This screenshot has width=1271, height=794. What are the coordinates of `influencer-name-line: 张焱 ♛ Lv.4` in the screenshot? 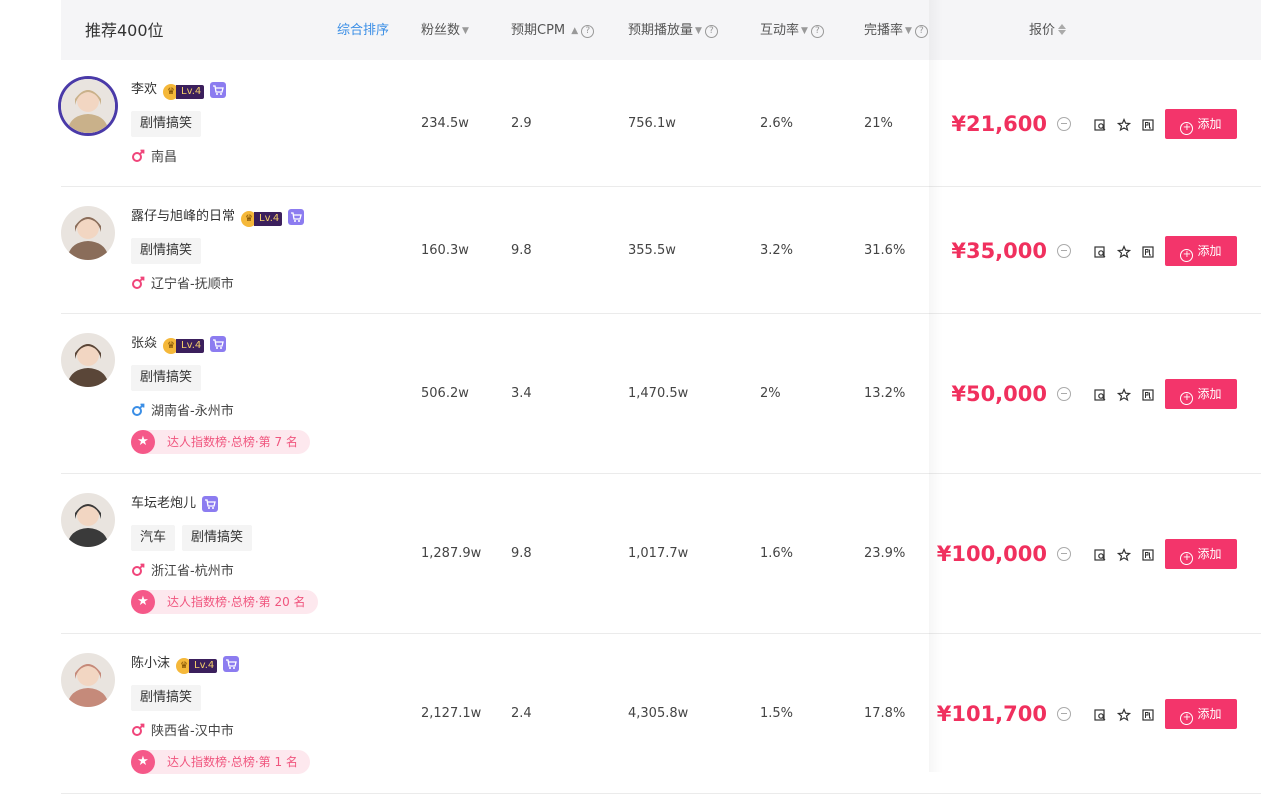 It's located at (179, 344).